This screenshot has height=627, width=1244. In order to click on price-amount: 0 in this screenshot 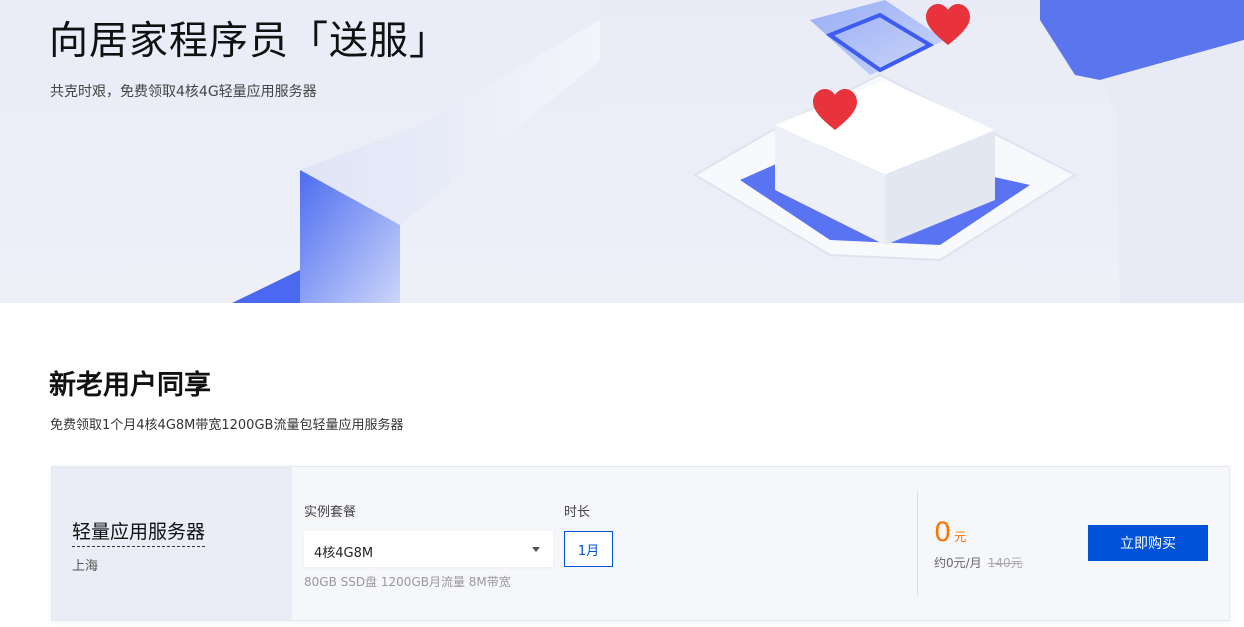, I will do `click(943, 532)`.